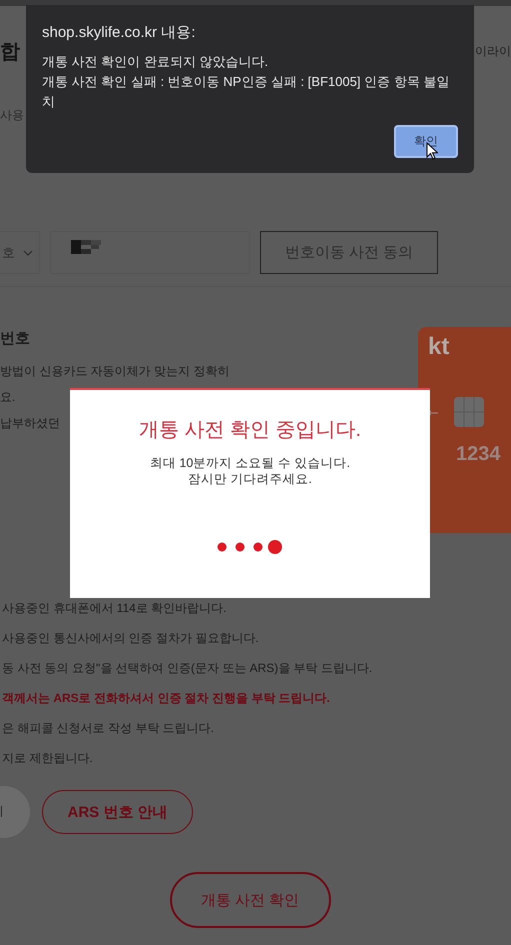 The width and height of the screenshot is (511, 945). I want to click on page-heading: 합, so click(10, 52).